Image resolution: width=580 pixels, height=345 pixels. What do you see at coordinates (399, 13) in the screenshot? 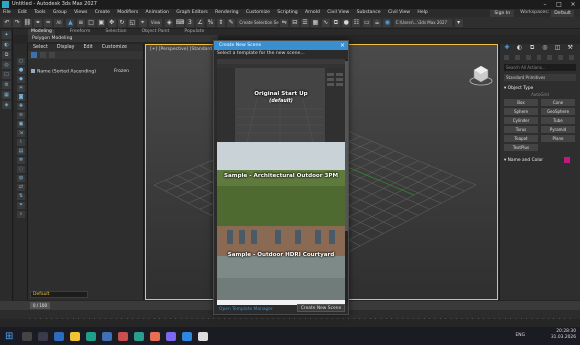
I see `menu-civil-view-2: Civil View` at bounding box center [399, 13].